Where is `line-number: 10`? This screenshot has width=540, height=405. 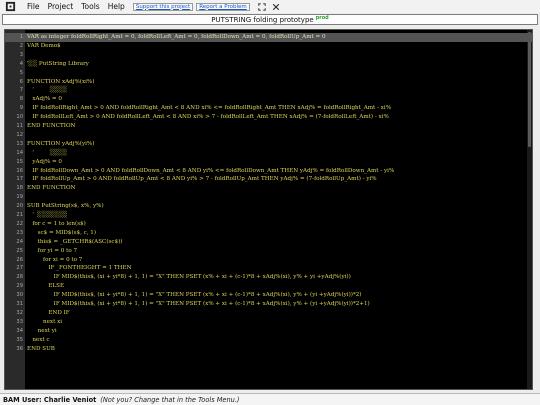 line-number: 10 is located at coordinates (19, 117).